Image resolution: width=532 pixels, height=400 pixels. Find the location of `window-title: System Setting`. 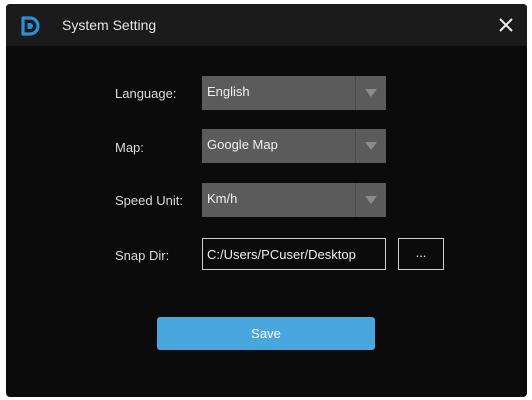

window-title: System Setting is located at coordinates (109, 25).